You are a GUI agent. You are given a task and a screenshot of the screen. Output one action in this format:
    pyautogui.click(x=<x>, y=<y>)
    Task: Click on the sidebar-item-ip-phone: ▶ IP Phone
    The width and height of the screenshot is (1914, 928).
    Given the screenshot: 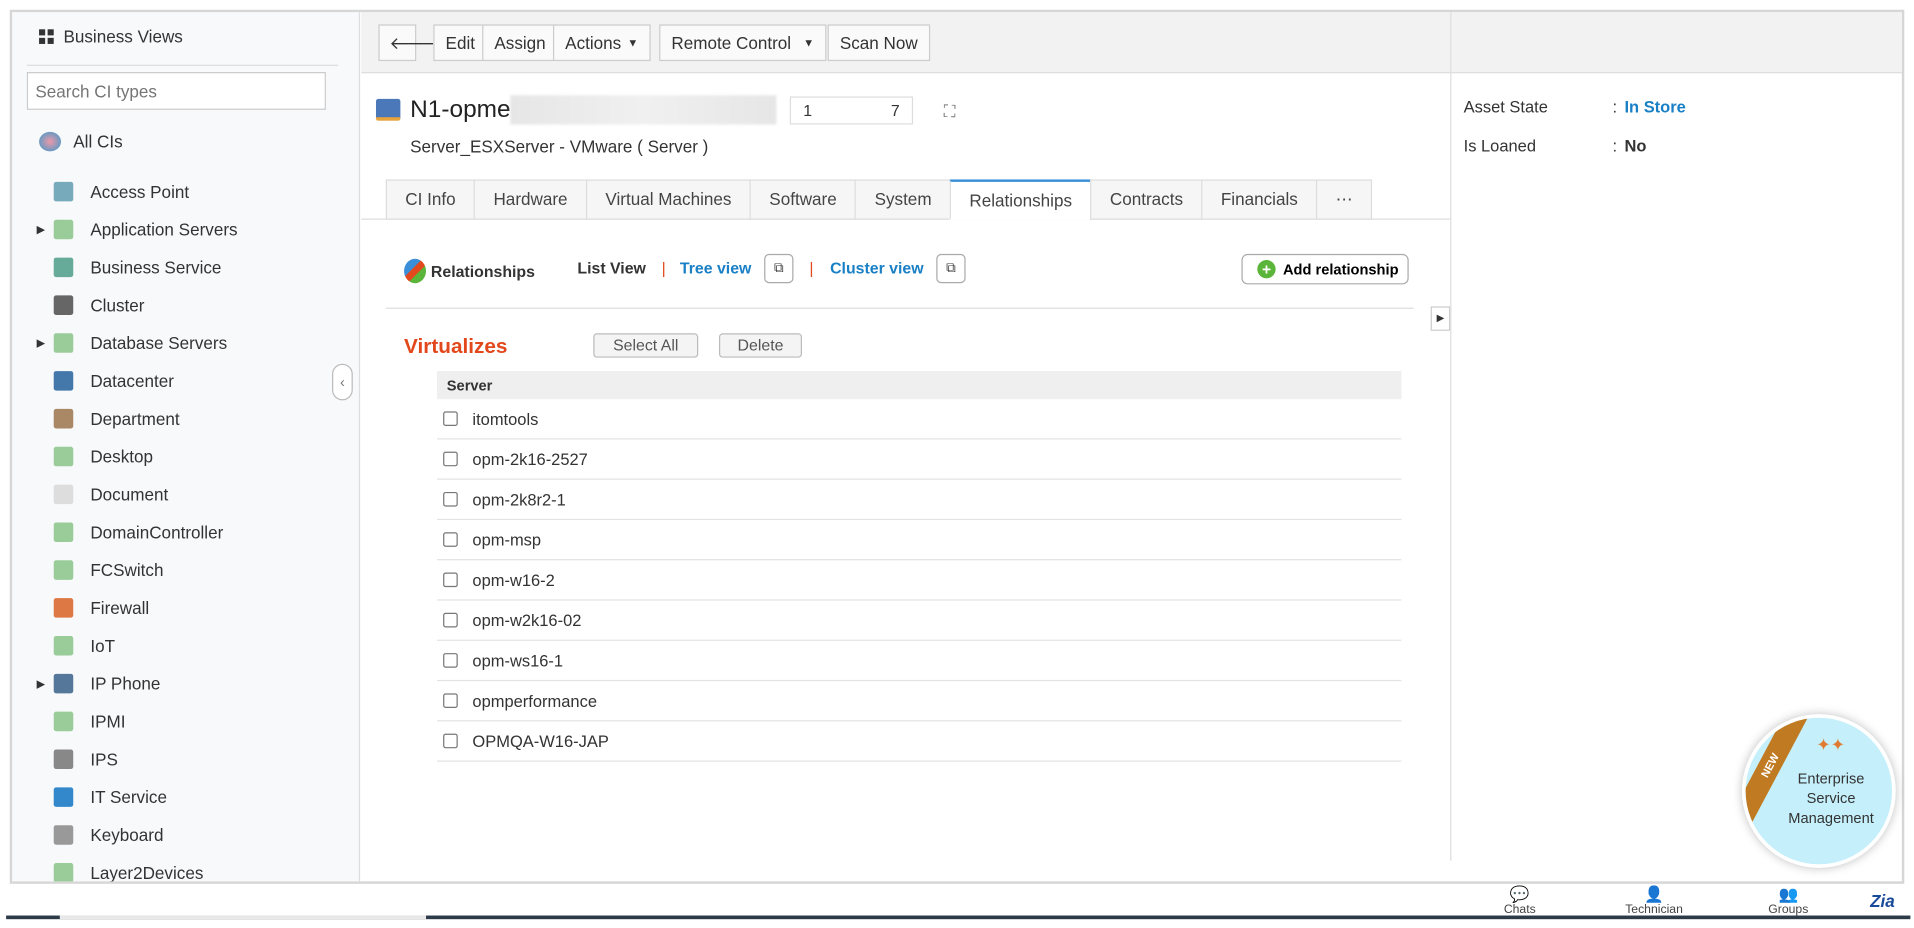 What is the action you would take?
    pyautogui.click(x=98, y=683)
    